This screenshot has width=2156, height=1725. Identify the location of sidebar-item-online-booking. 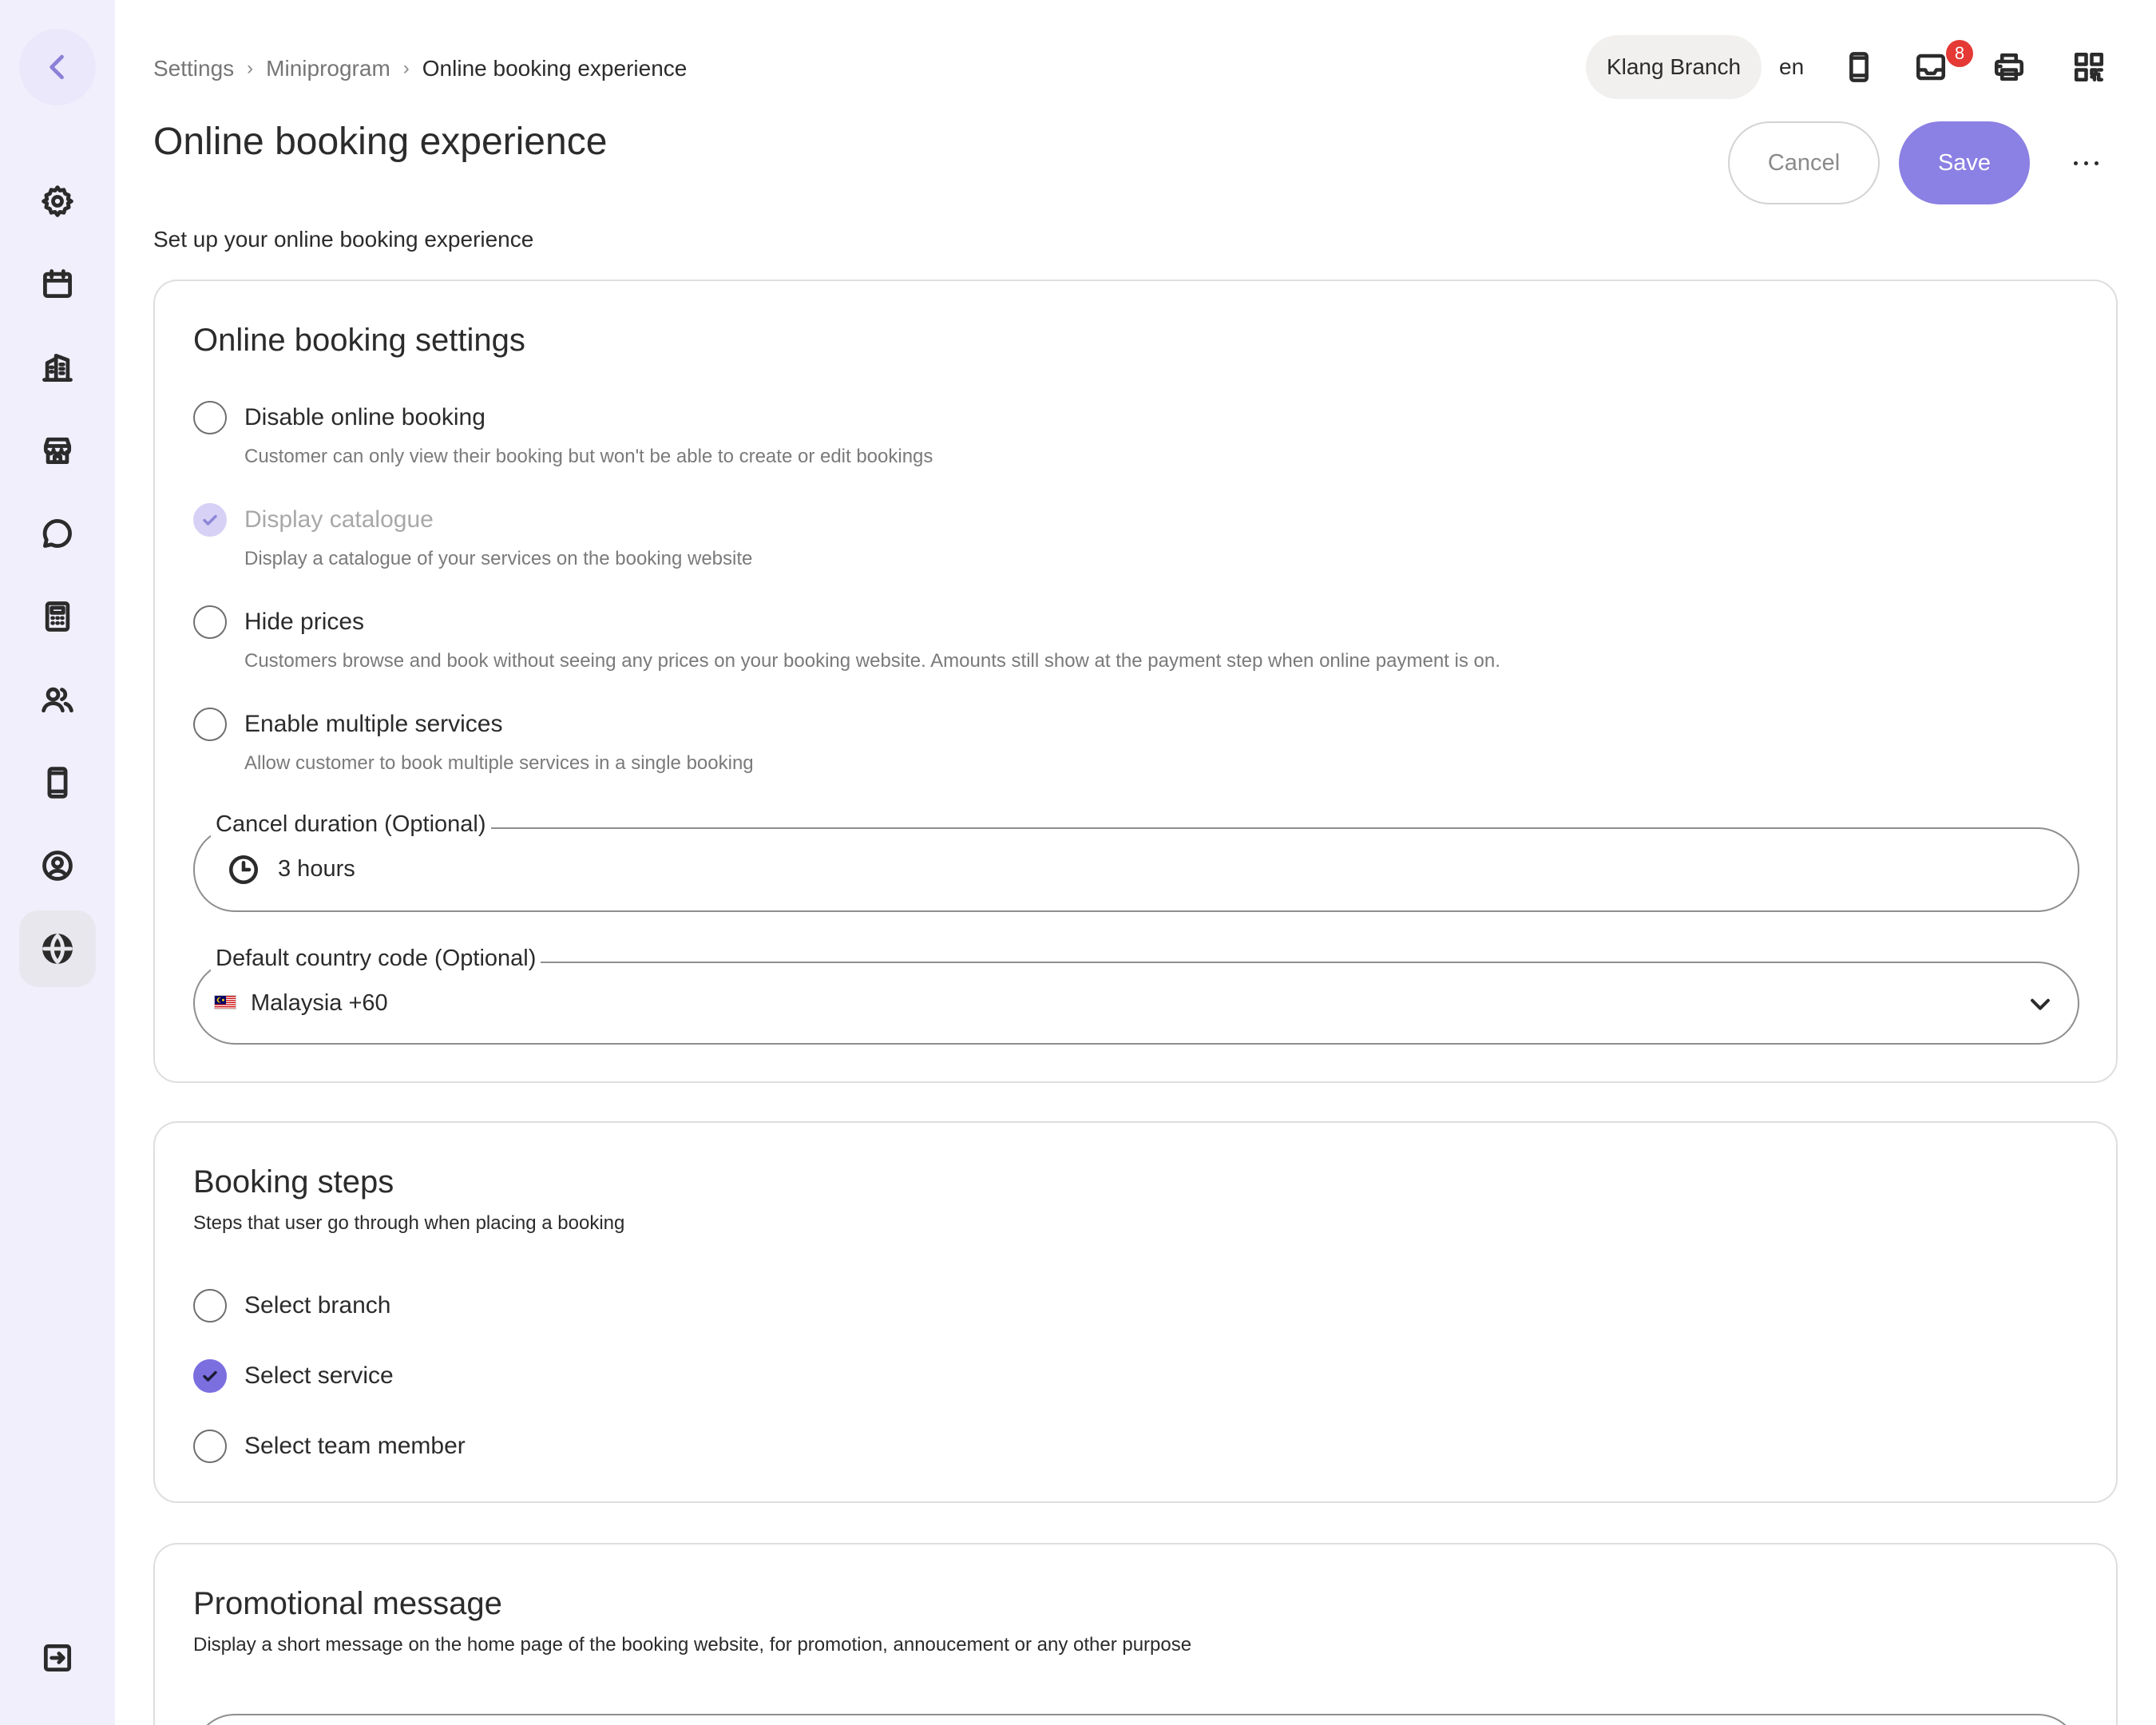
(57, 949).